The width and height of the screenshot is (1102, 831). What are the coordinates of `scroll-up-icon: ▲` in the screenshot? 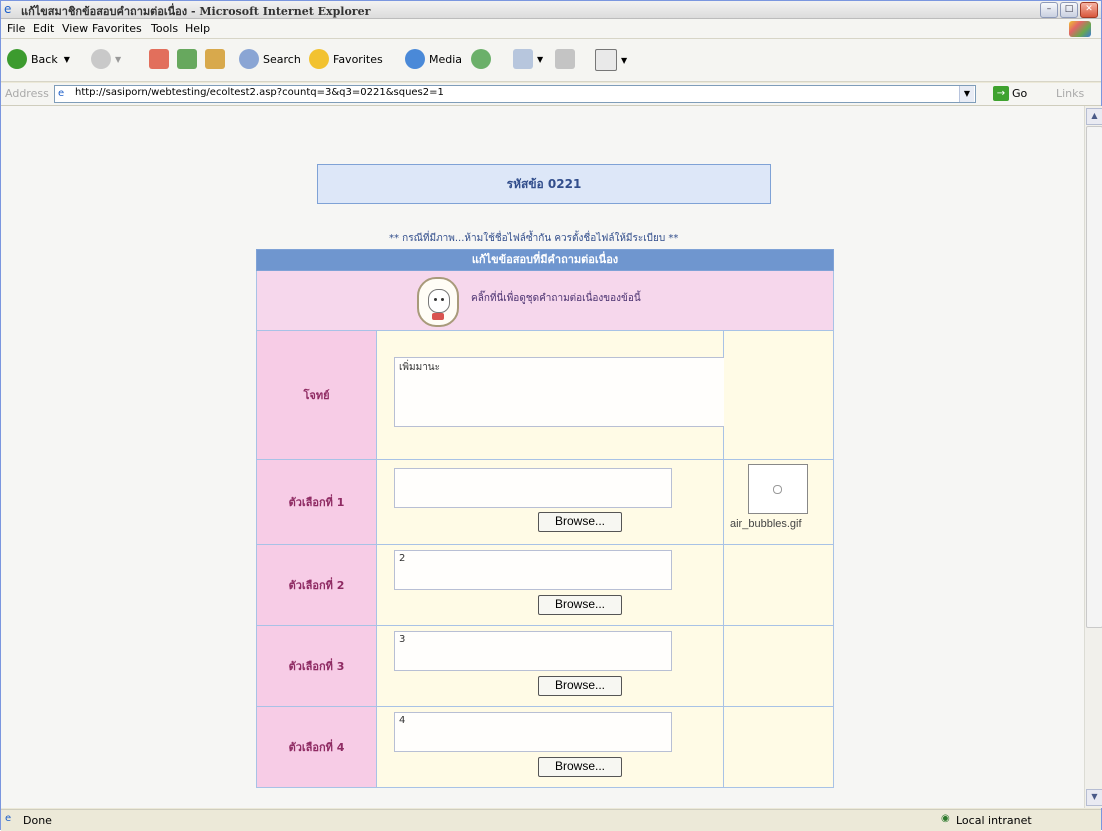 It's located at (1094, 116).